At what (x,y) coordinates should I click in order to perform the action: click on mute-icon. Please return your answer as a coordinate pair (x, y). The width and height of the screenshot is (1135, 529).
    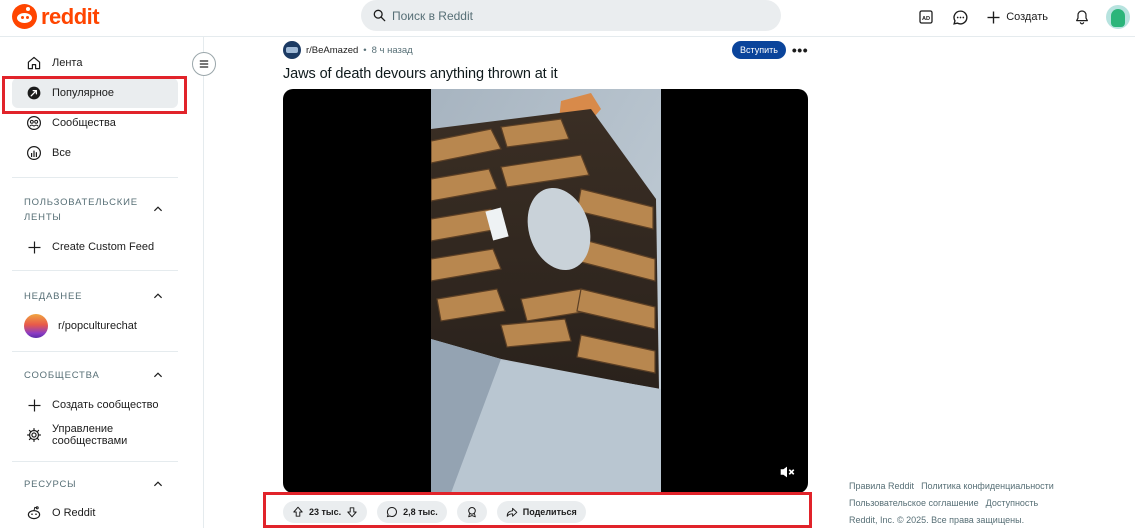
    Looking at the image, I should click on (787, 472).